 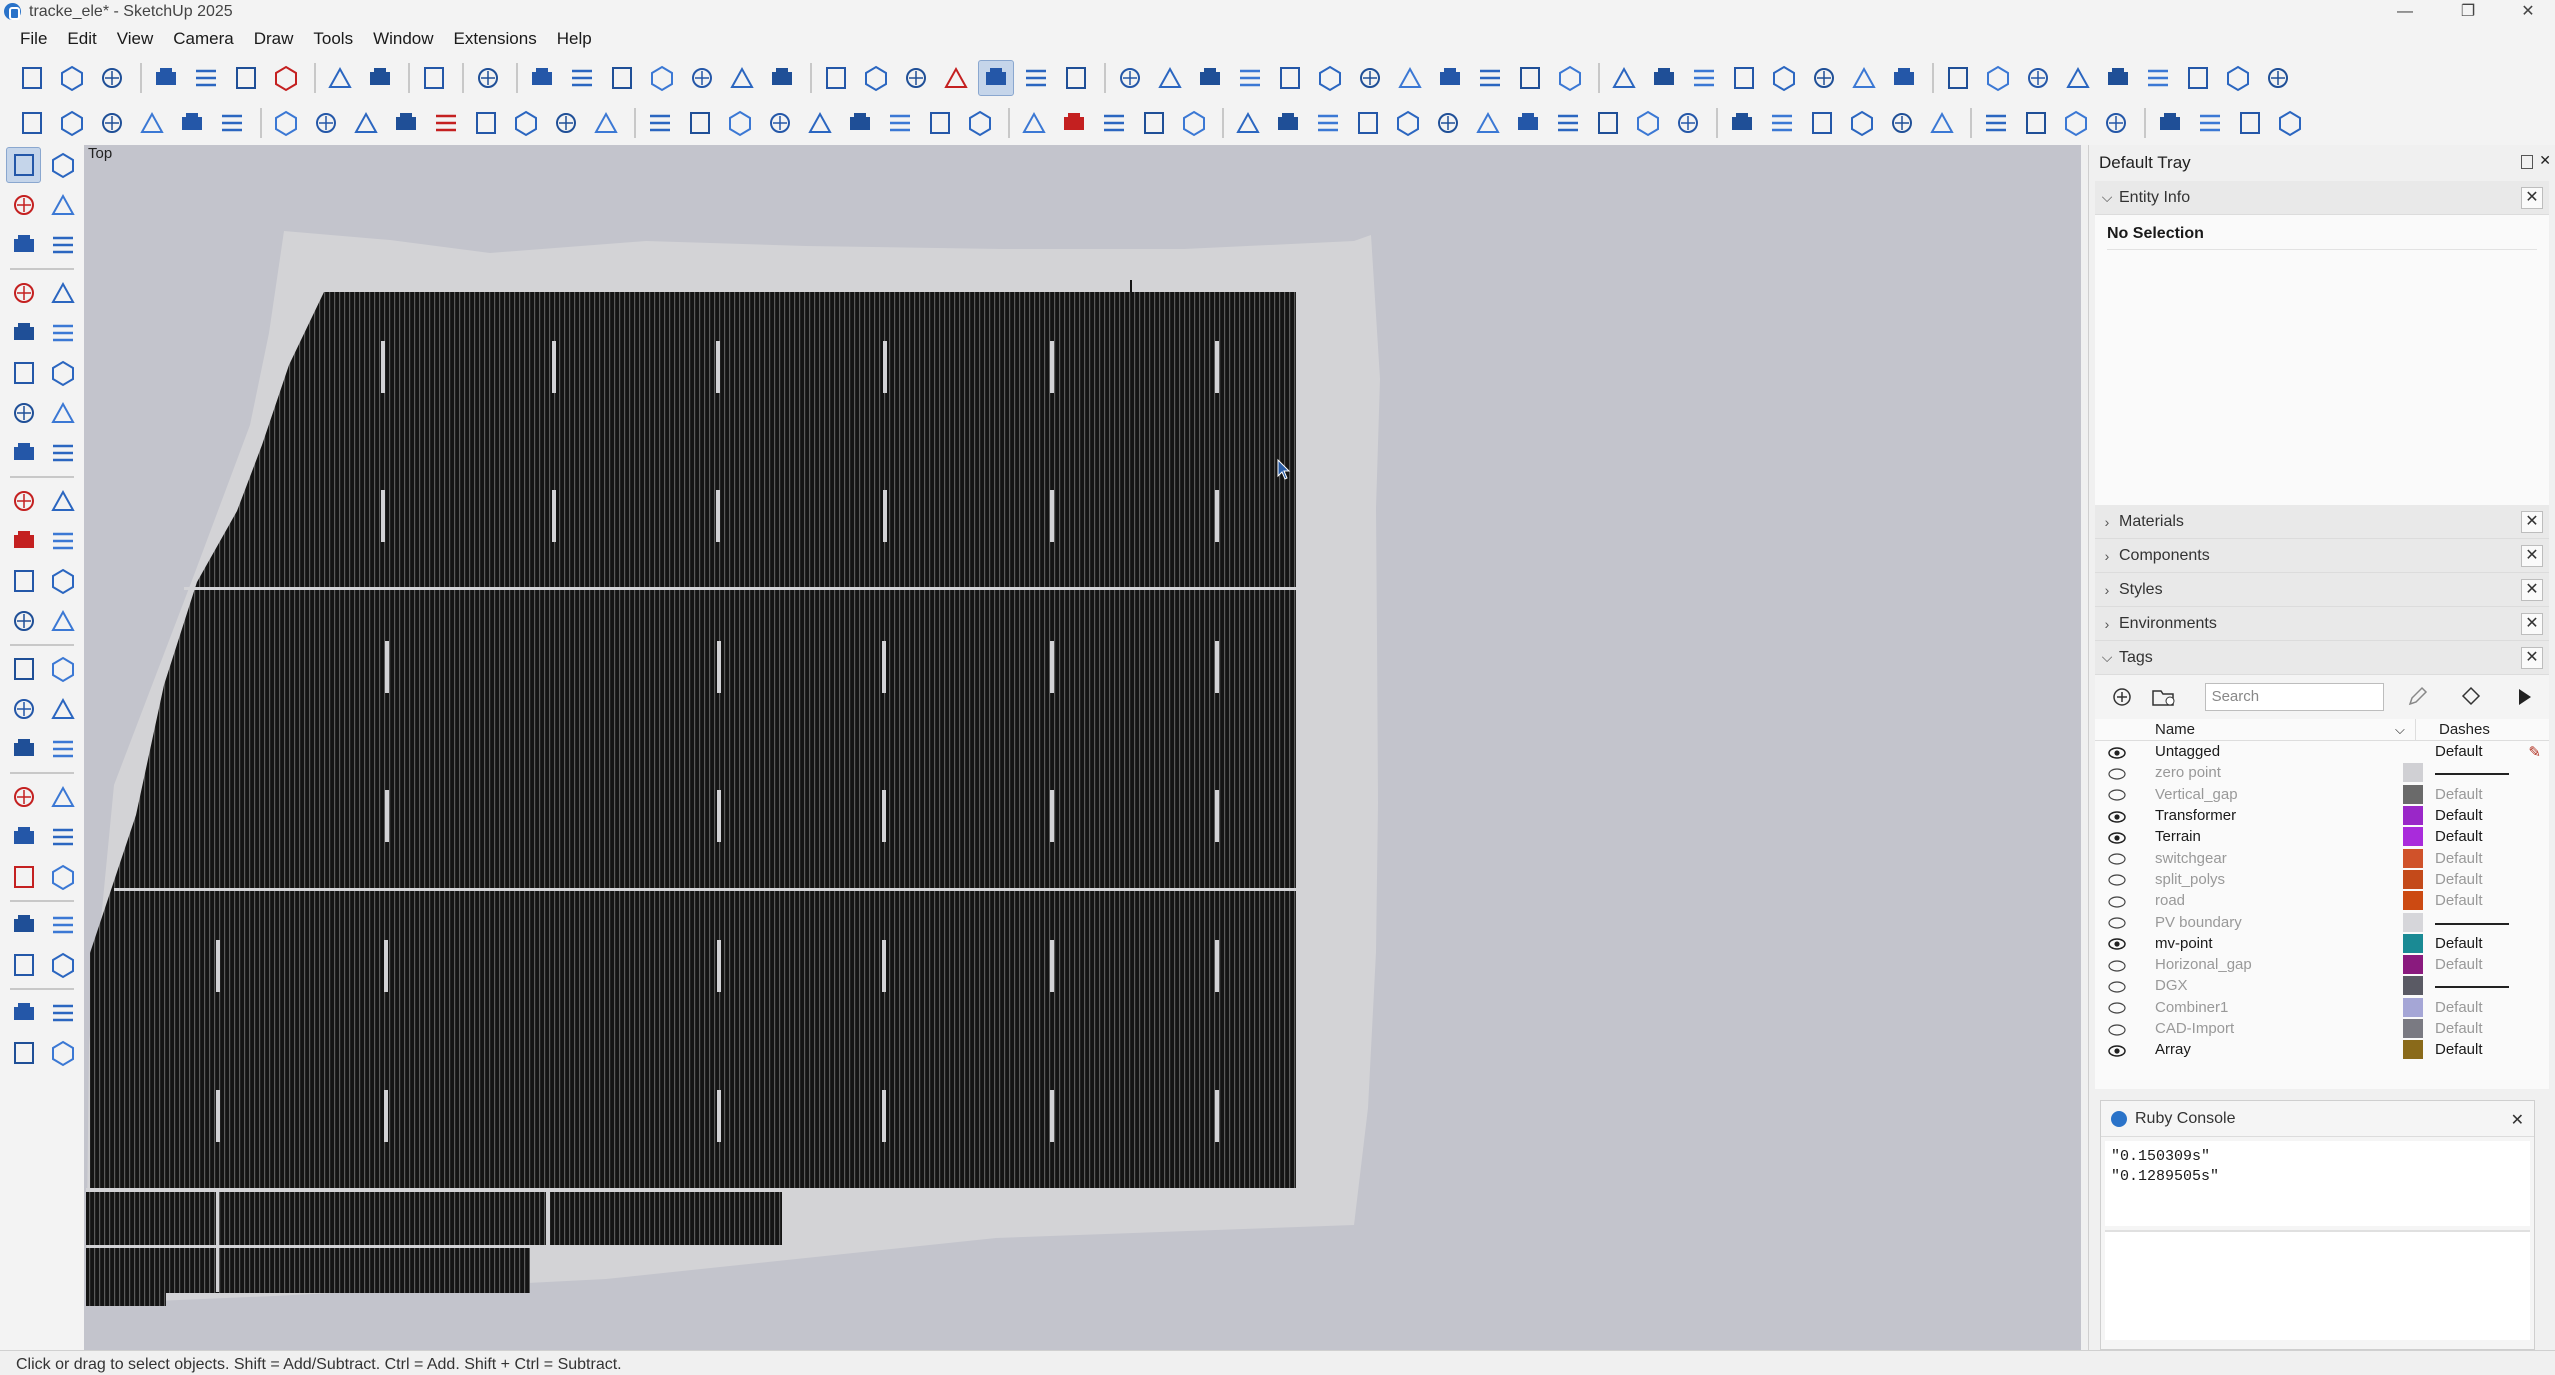 What do you see at coordinates (2322, 772) in the screenshot?
I see `tag-row: zero point` at bounding box center [2322, 772].